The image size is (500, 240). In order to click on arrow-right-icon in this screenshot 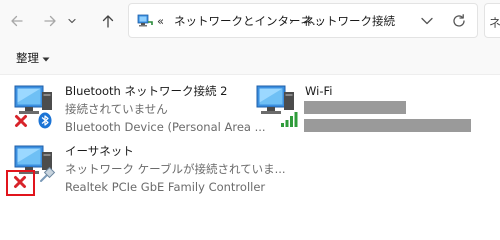, I will do `click(50, 21)`.